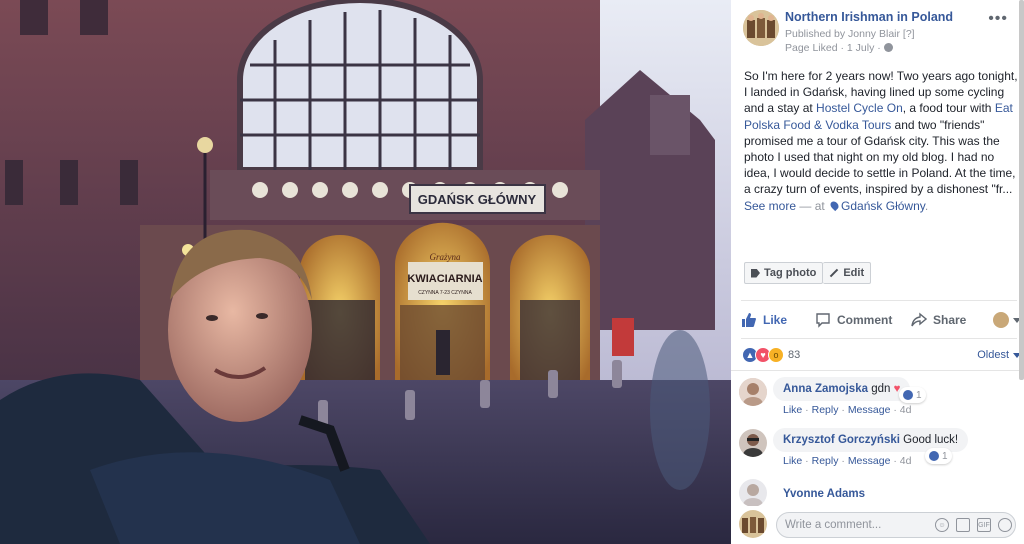  Describe the element at coordinates (860, 48) in the screenshot. I see `post-date-link: 1 July` at that location.